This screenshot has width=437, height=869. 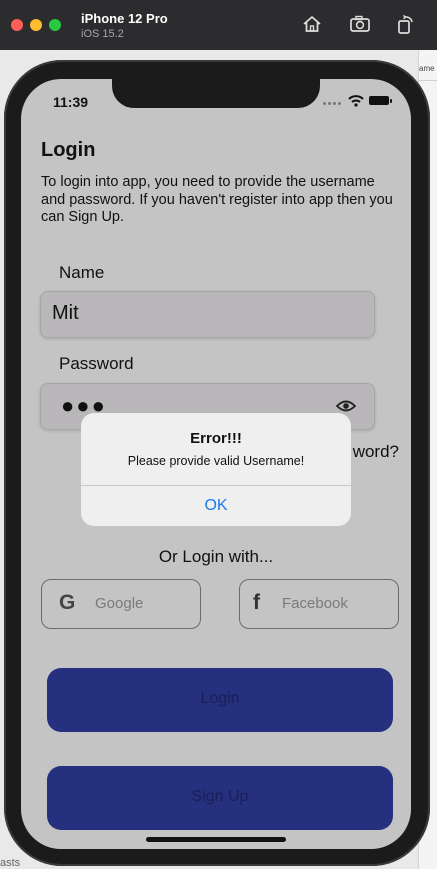 What do you see at coordinates (65, 313) in the screenshot?
I see `name-field-value: Mit` at bounding box center [65, 313].